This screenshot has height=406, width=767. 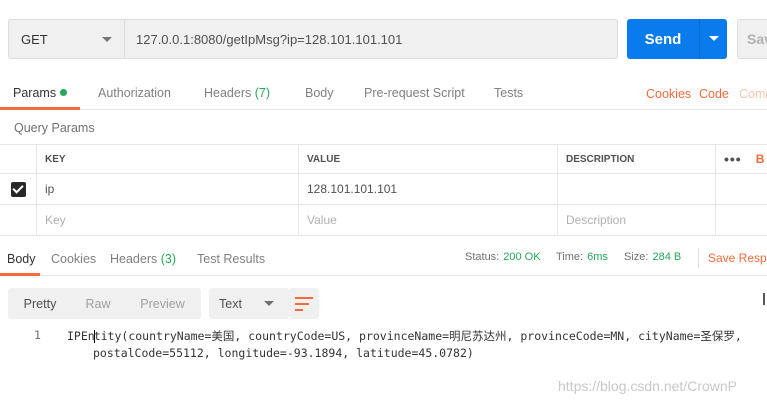 I want to click on header-actions: ••• B, so click(x=741, y=159).